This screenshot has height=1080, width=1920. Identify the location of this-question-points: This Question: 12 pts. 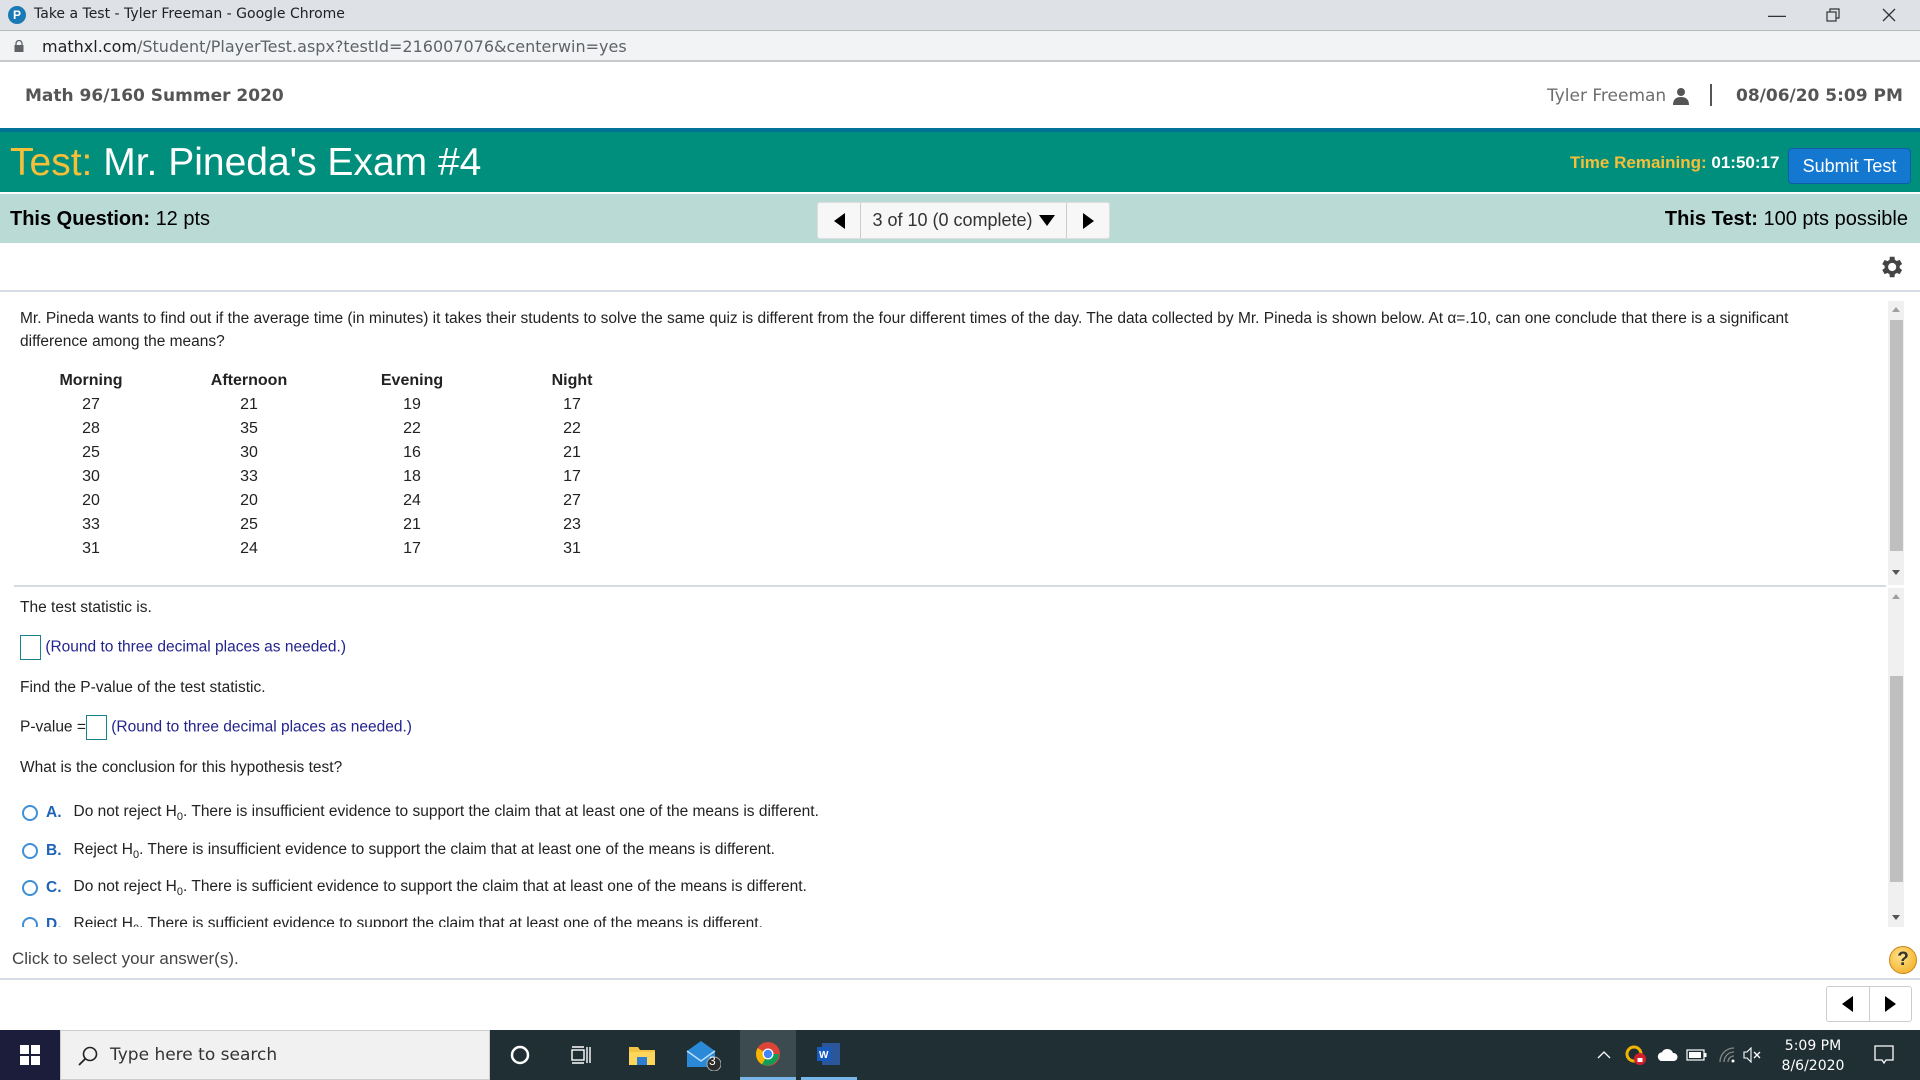
(110, 219).